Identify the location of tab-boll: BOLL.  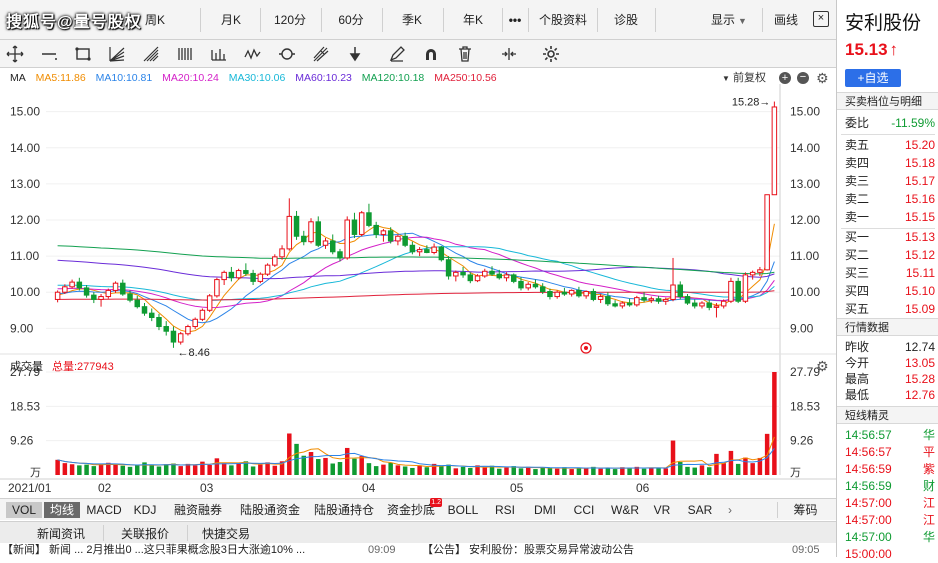
(463, 510).